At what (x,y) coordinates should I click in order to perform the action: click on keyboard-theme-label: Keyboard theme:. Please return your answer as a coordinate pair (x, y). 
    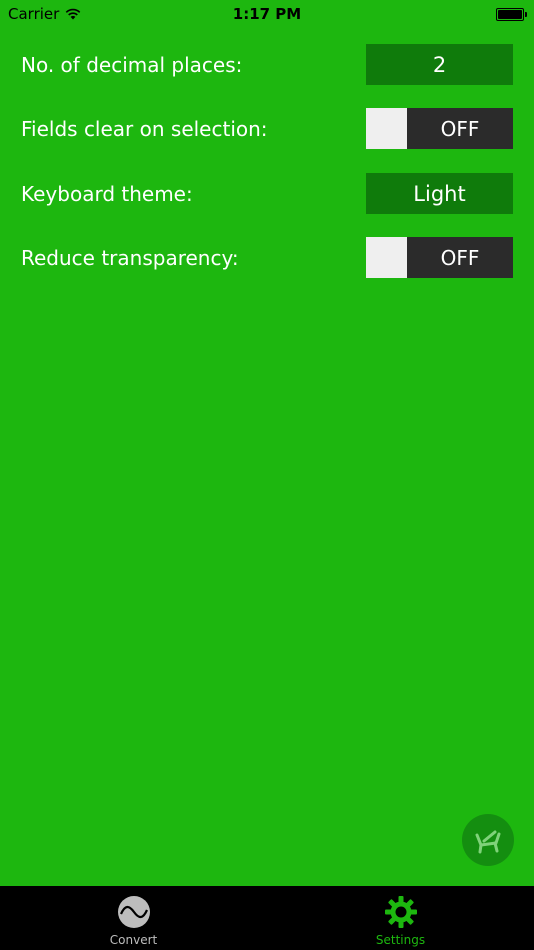
    Looking at the image, I should click on (107, 193).